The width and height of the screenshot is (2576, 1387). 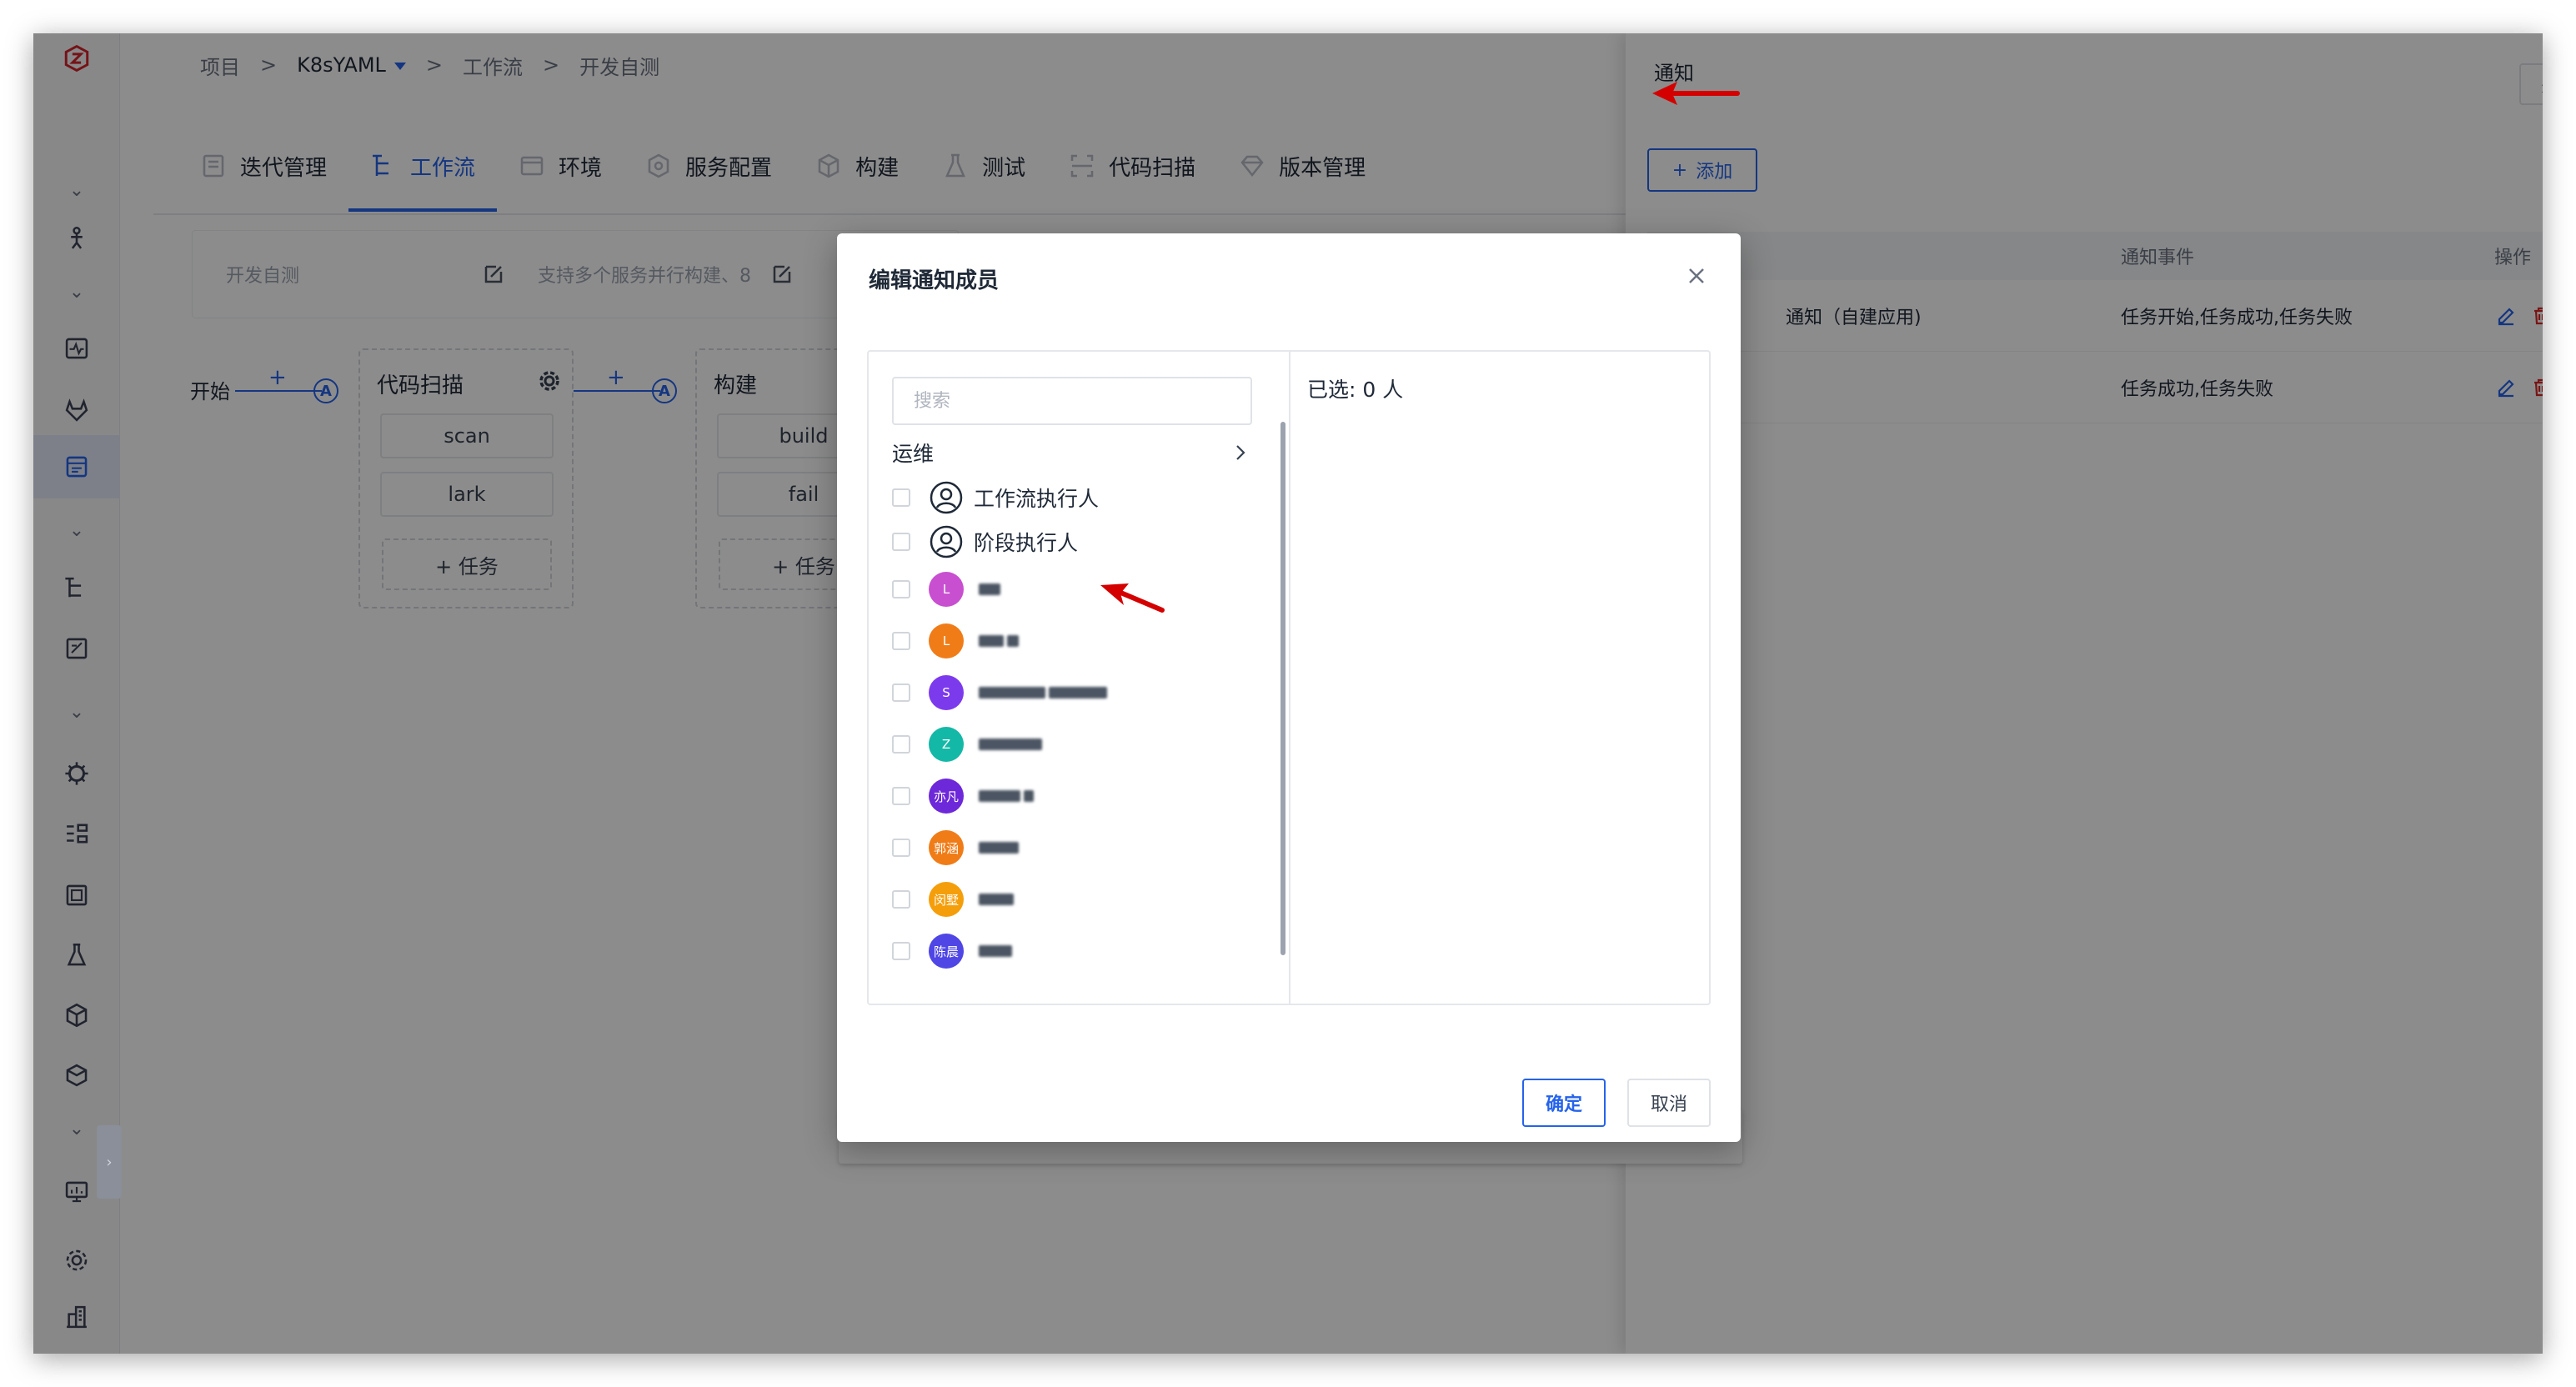 I want to click on scrollbar, so click(x=1282, y=688).